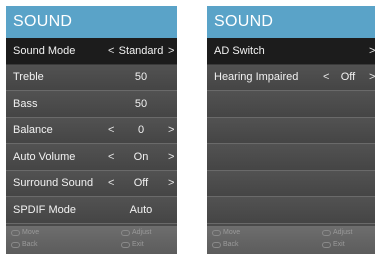  What do you see at coordinates (53, 183) in the screenshot?
I see `menu-item-label: Surround Sound` at bounding box center [53, 183].